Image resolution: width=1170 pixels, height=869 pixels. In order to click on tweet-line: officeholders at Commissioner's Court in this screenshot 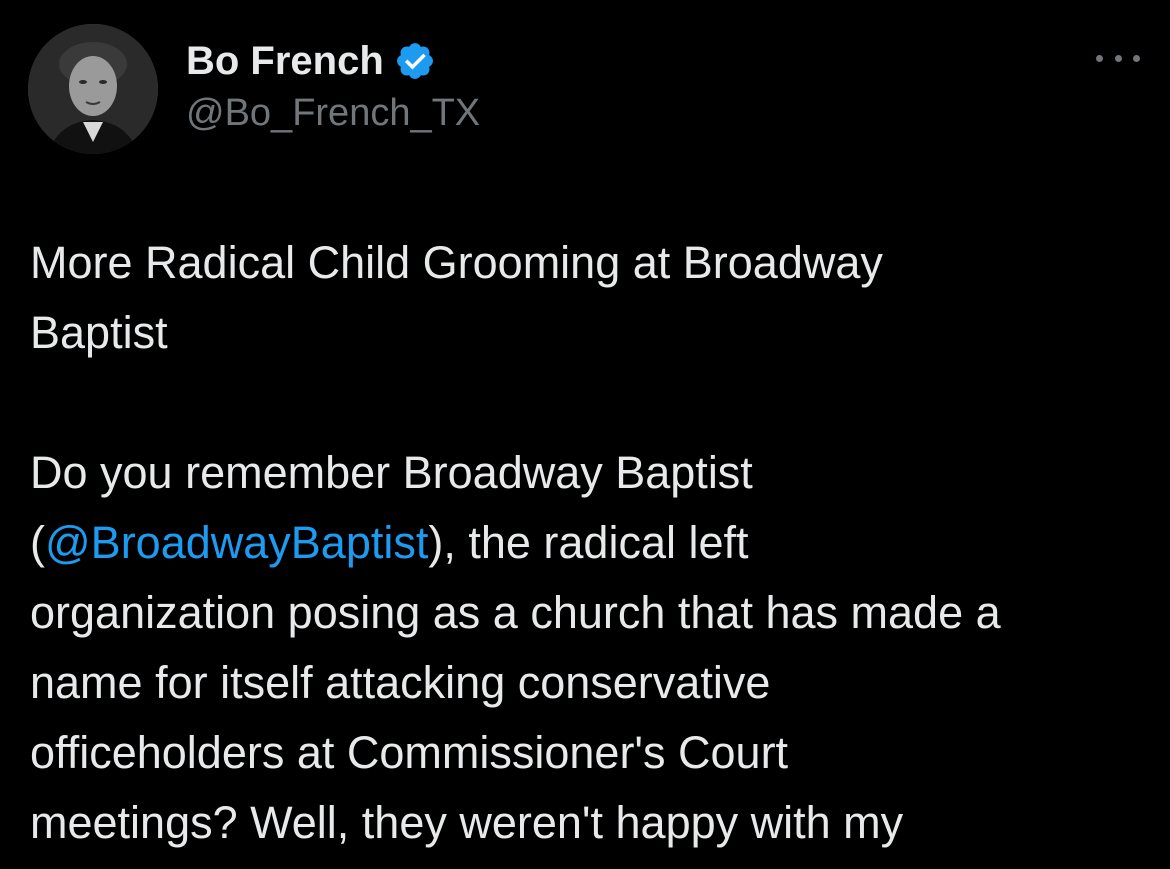, I will do `click(409, 752)`.